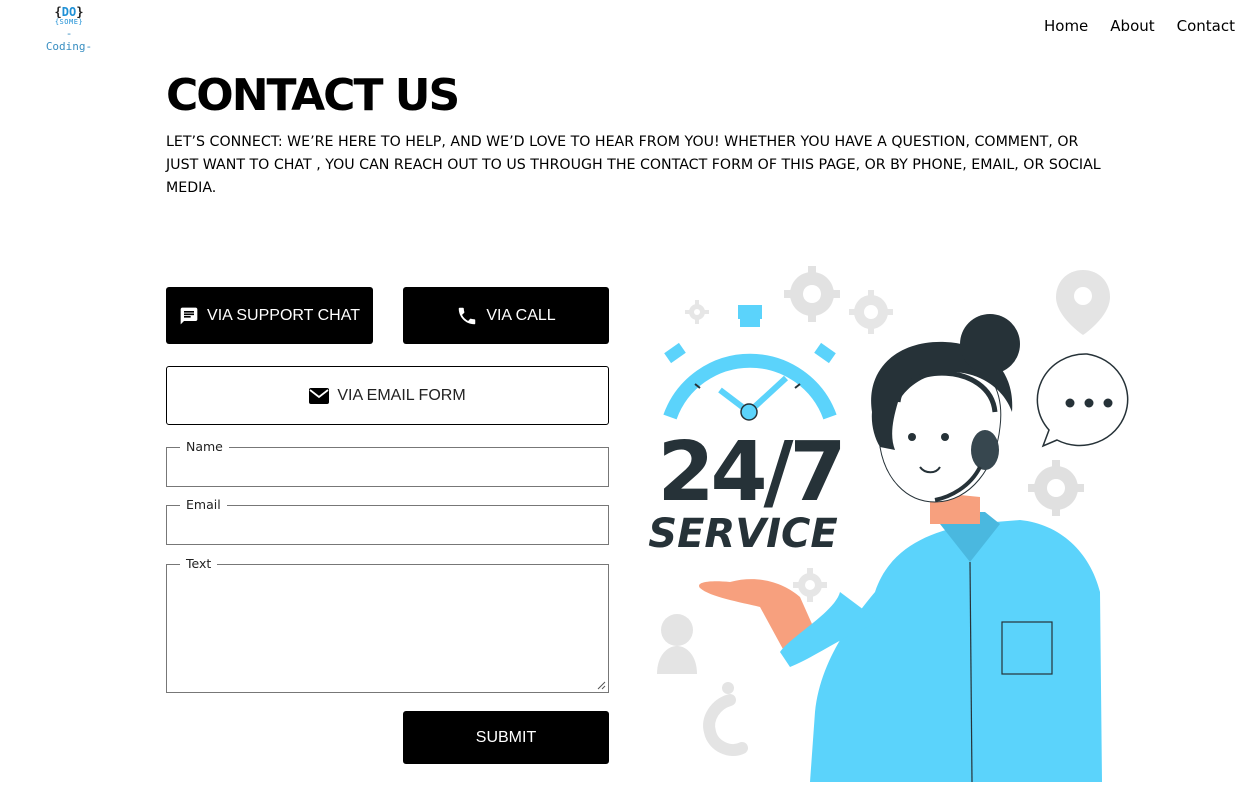 The height and width of the screenshot is (812, 1257). What do you see at coordinates (80, 12) in the screenshot?
I see `logo-brace: }` at bounding box center [80, 12].